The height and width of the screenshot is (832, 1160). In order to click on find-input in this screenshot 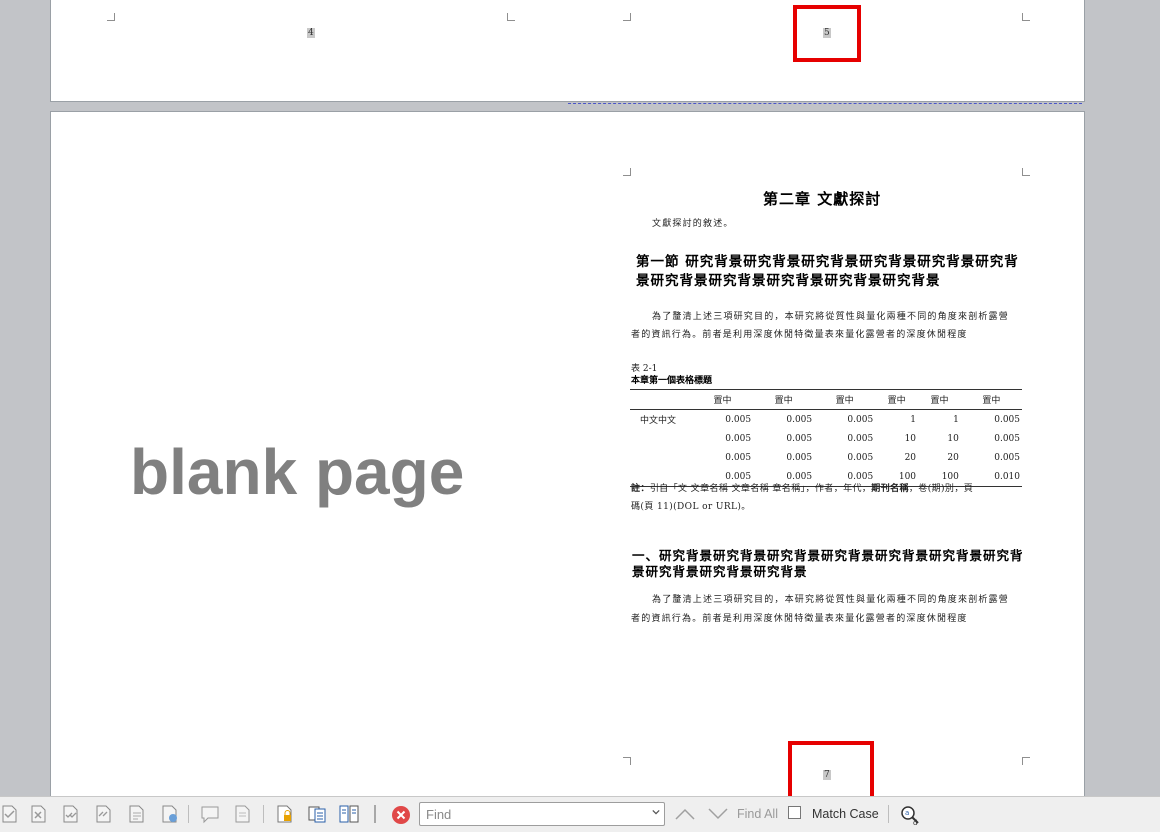, I will do `click(531, 814)`.